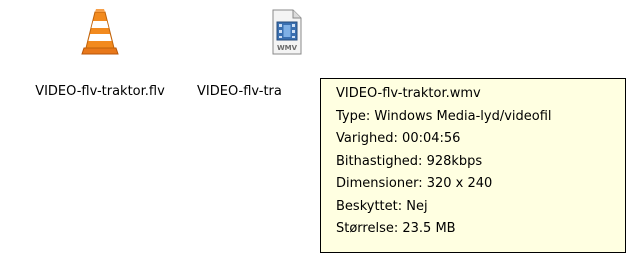 This screenshot has height=253, width=629. What do you see at coordinates (382, 206) in the screenshot?
I see `tooltip-protected: Beskyttet: Nej` at bounding box center [382, 206].